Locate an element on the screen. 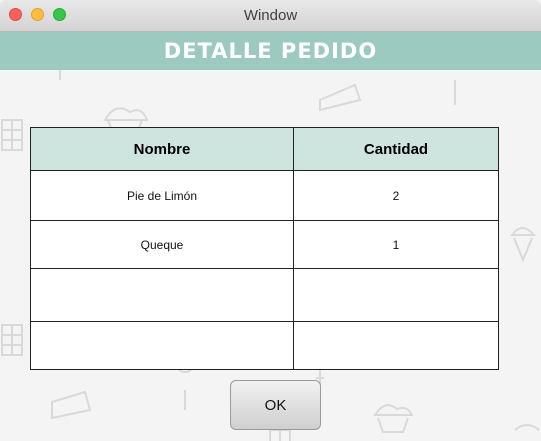 Image resolution: width=541 pixels, height=441 pixels. page-title: DETALLE PEDIDO is located at coordinates (270, 51).